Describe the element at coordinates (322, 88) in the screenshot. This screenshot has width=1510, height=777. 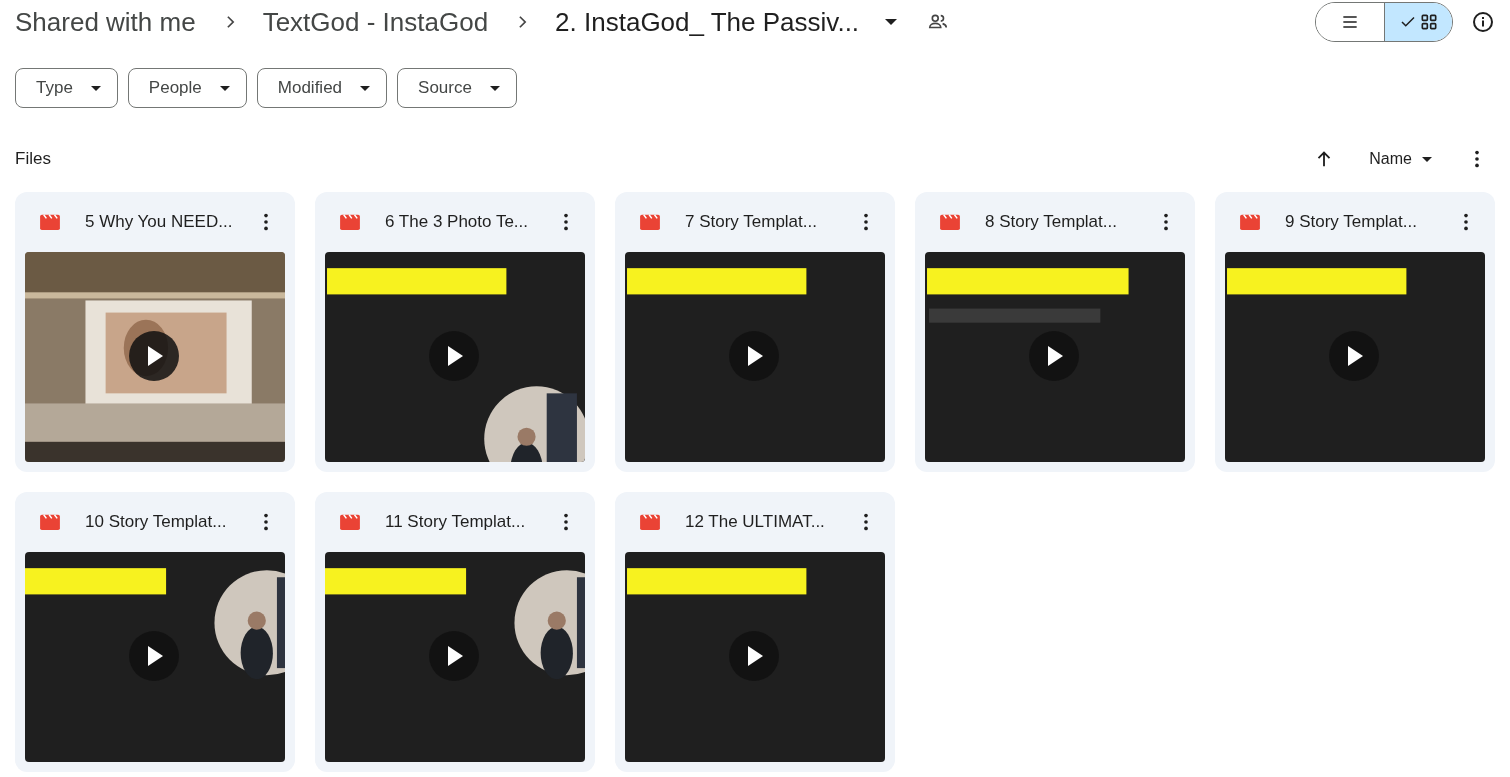
I see `filter-chip: Modified` at that location.